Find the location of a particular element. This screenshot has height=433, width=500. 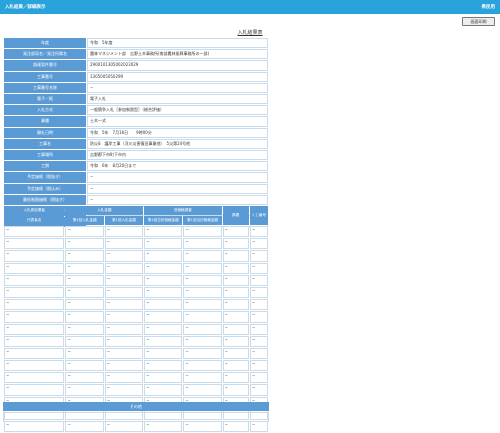

info-row: 調達案件番号 2900101305002023029 is located at coordinates (136, 65).